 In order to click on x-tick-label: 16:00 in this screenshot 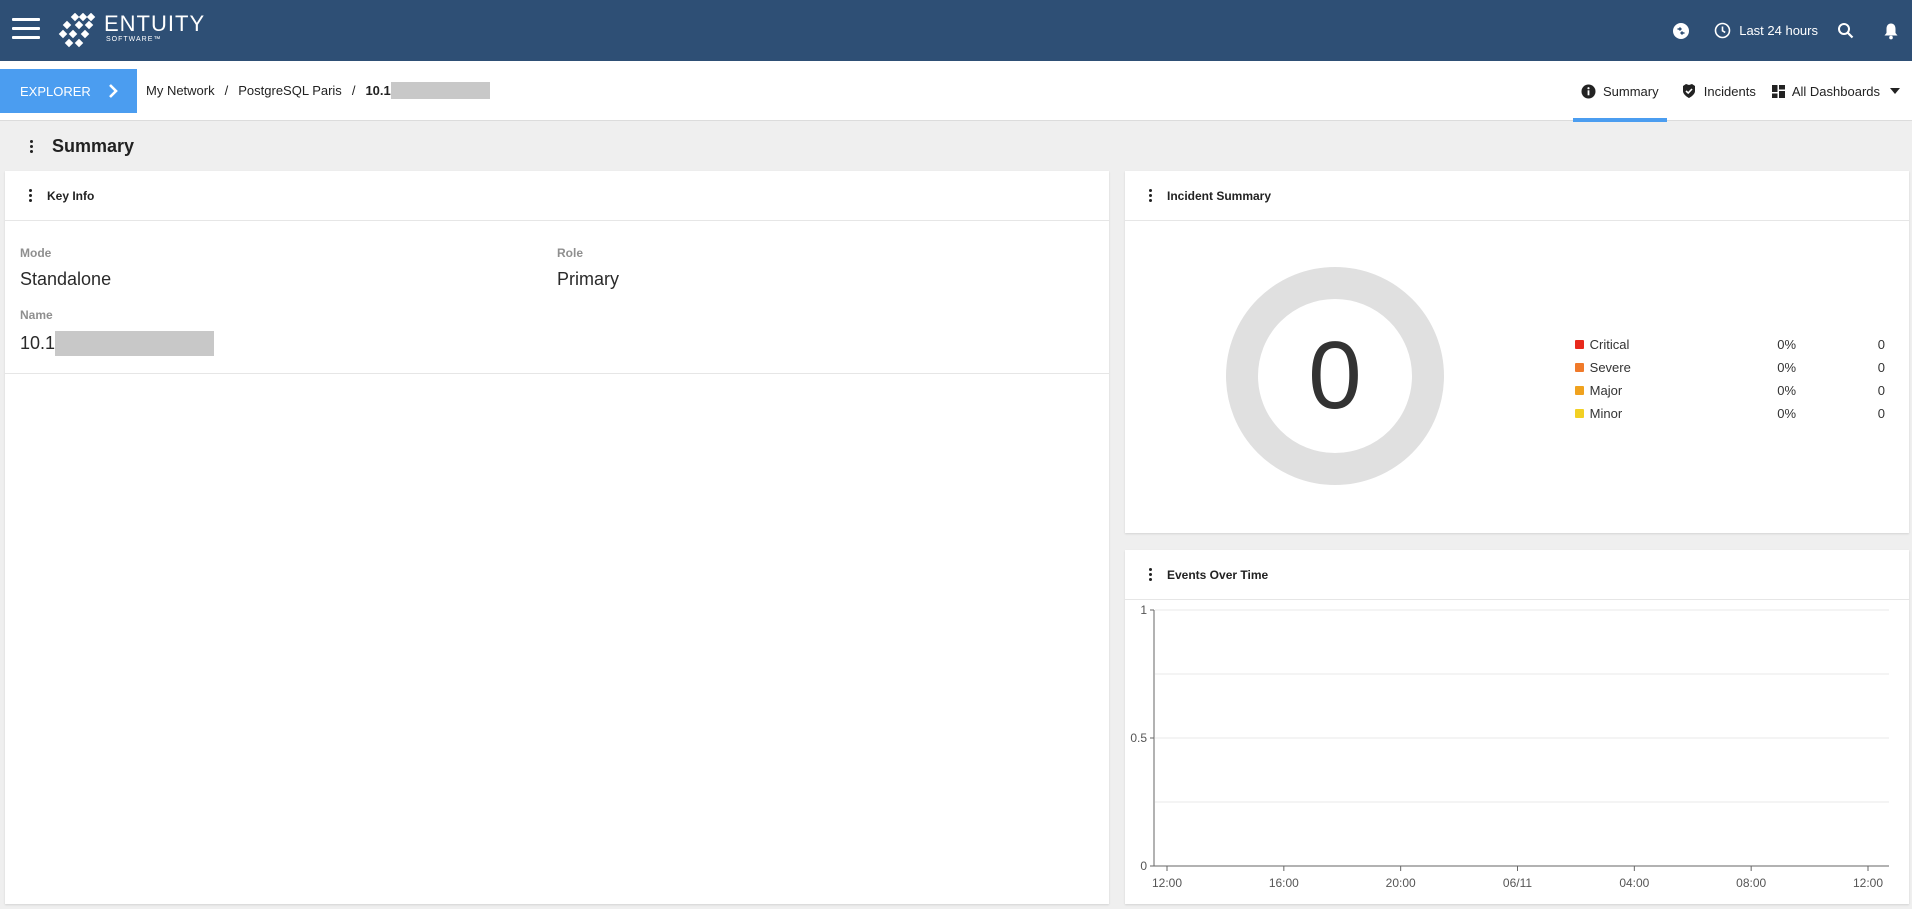, I will do `click(1284, 883)`.